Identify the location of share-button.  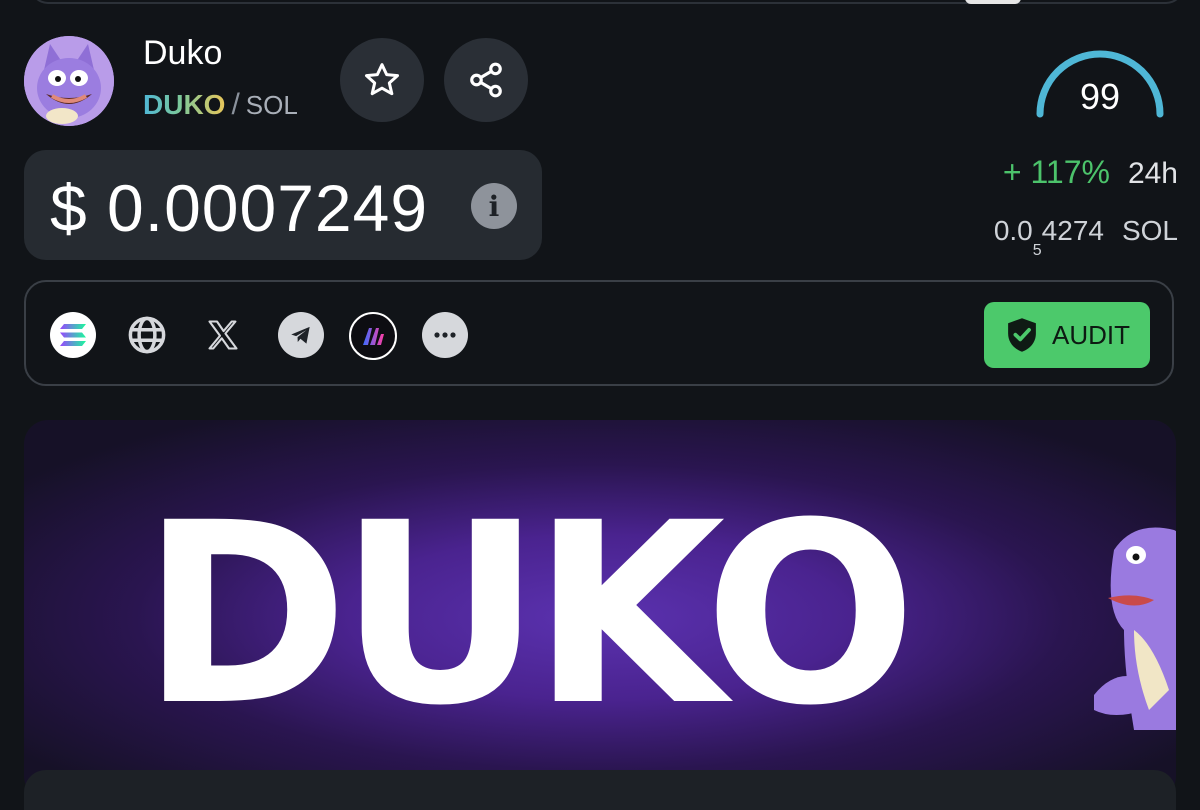
(486, 80).